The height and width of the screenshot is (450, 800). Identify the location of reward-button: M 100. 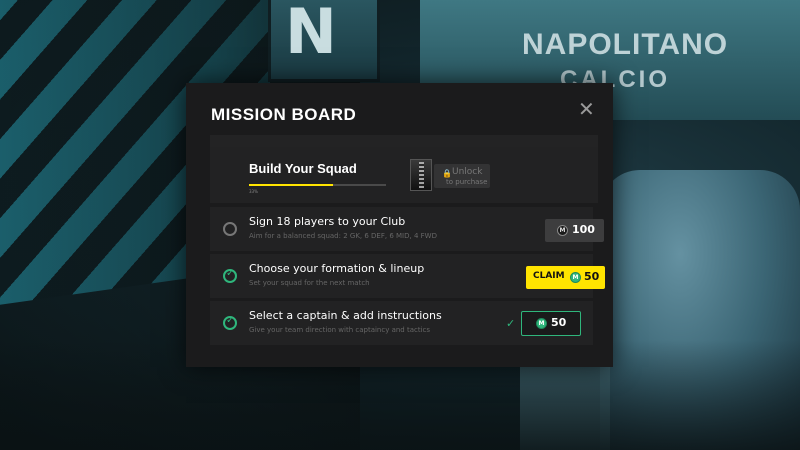
(574, 230).